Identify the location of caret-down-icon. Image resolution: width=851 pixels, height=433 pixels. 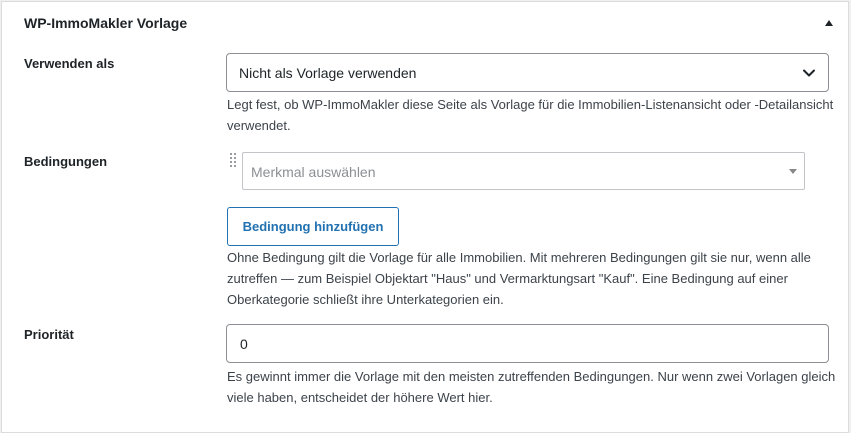
(793, 171).